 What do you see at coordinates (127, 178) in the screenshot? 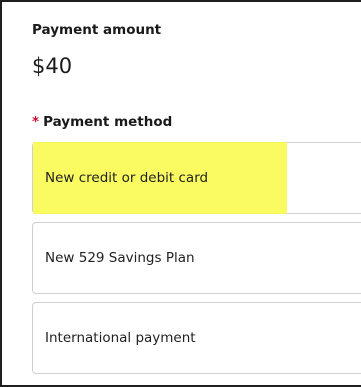
I see `payment-option-label: New credit or debit card` at bounding box center [127, 178].